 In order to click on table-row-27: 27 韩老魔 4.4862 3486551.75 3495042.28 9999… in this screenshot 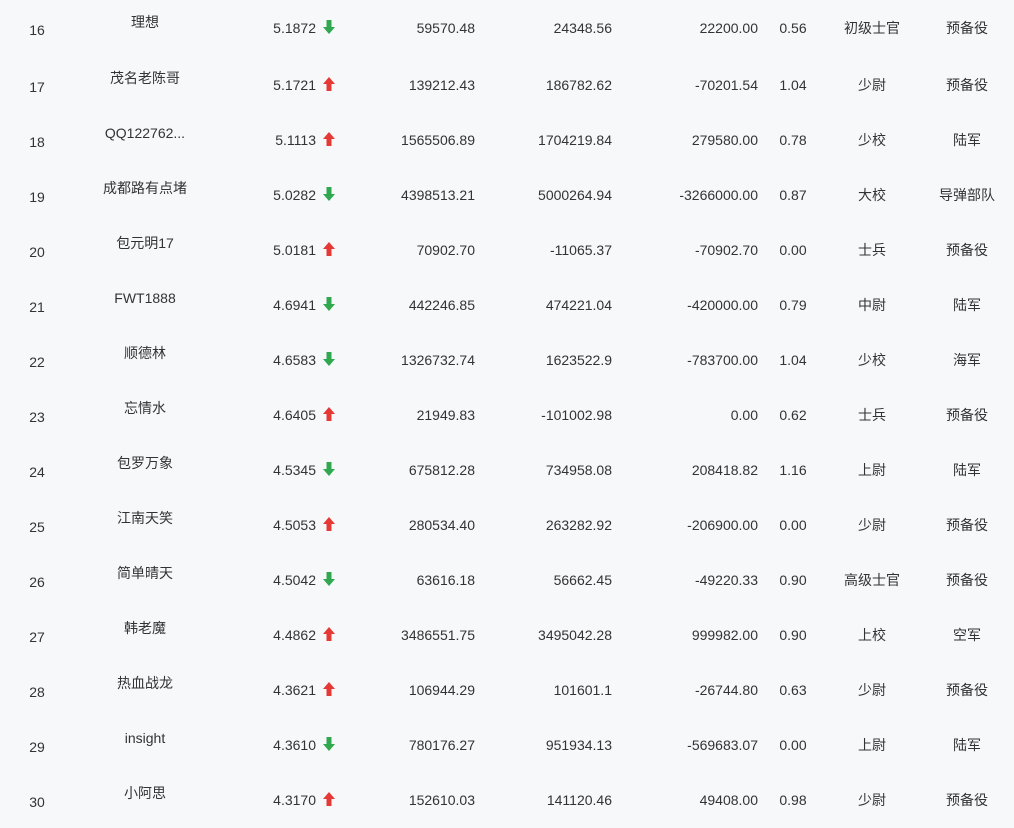, I will do `click(507, 635)`.